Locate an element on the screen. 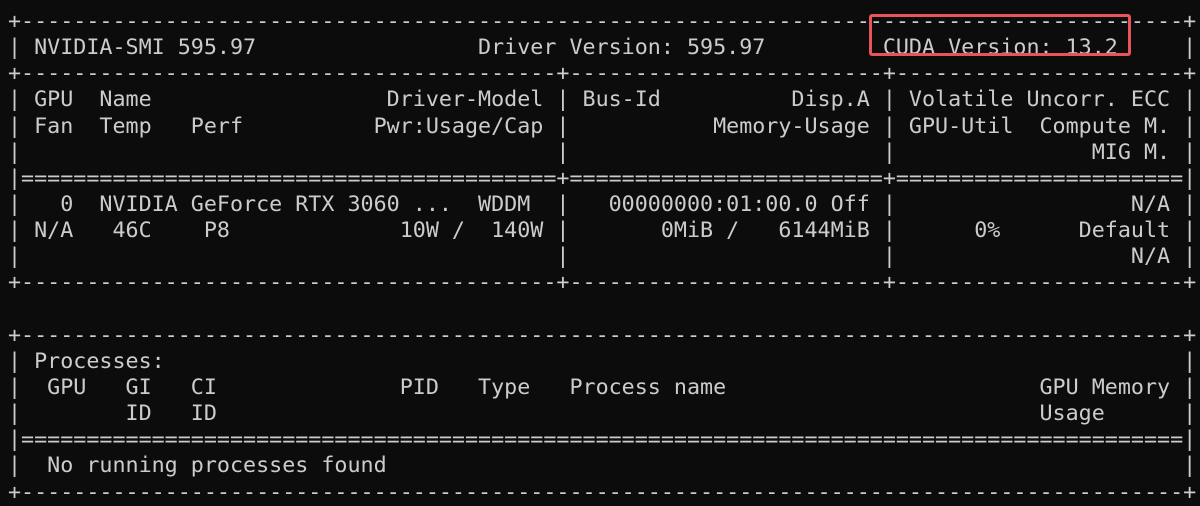 The height and width of the screenshot is (506, 1200). column-header-line-3: | | | MIG M. | is located at coordinates (602, 152).